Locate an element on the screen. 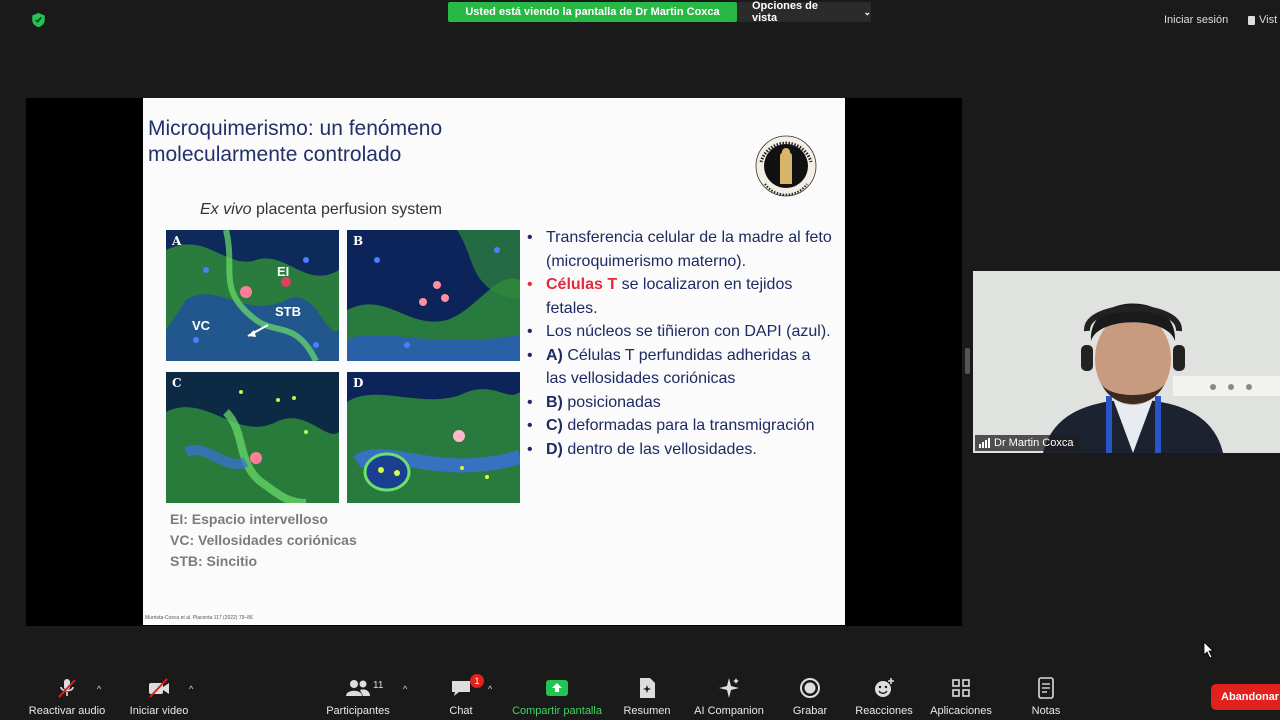 Image resolution: width=1280 pixels, height=720 pixels. start-video-label: Iniciar video is located at coordinates (159, 711).